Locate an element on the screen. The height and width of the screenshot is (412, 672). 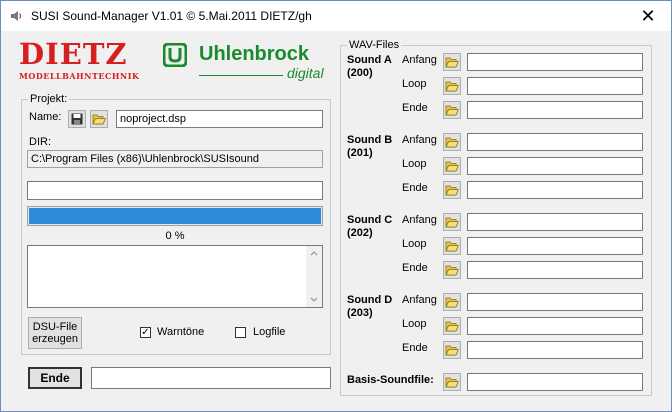
speaker-icon is located at coordinates (16, 16).